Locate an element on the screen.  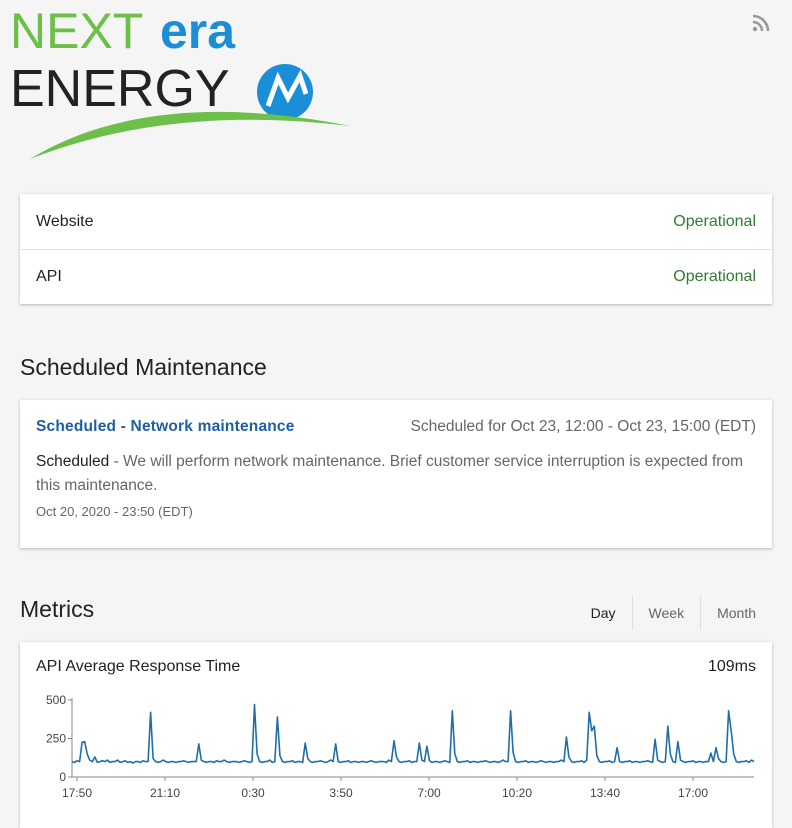
rss-icon is located at coordinates (761, 23).